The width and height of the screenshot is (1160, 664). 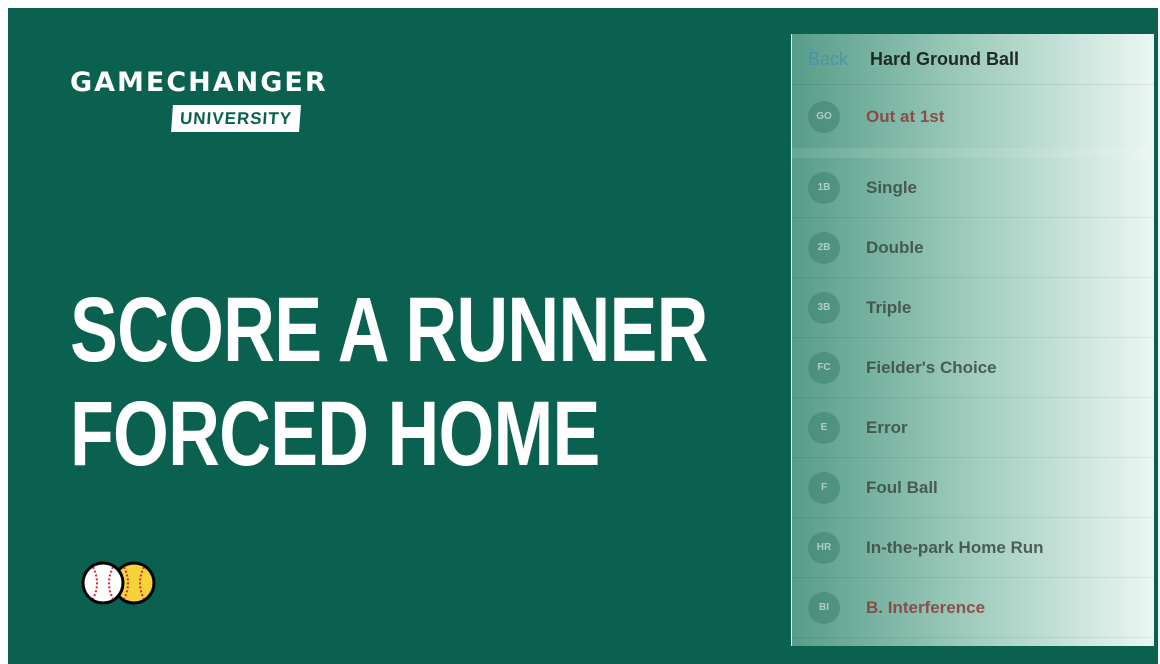 What do you see at coordinates (335, 434) in the screenshot?
I see `headline-line-2: FORCED HOME` at bounding box center [335, 434].